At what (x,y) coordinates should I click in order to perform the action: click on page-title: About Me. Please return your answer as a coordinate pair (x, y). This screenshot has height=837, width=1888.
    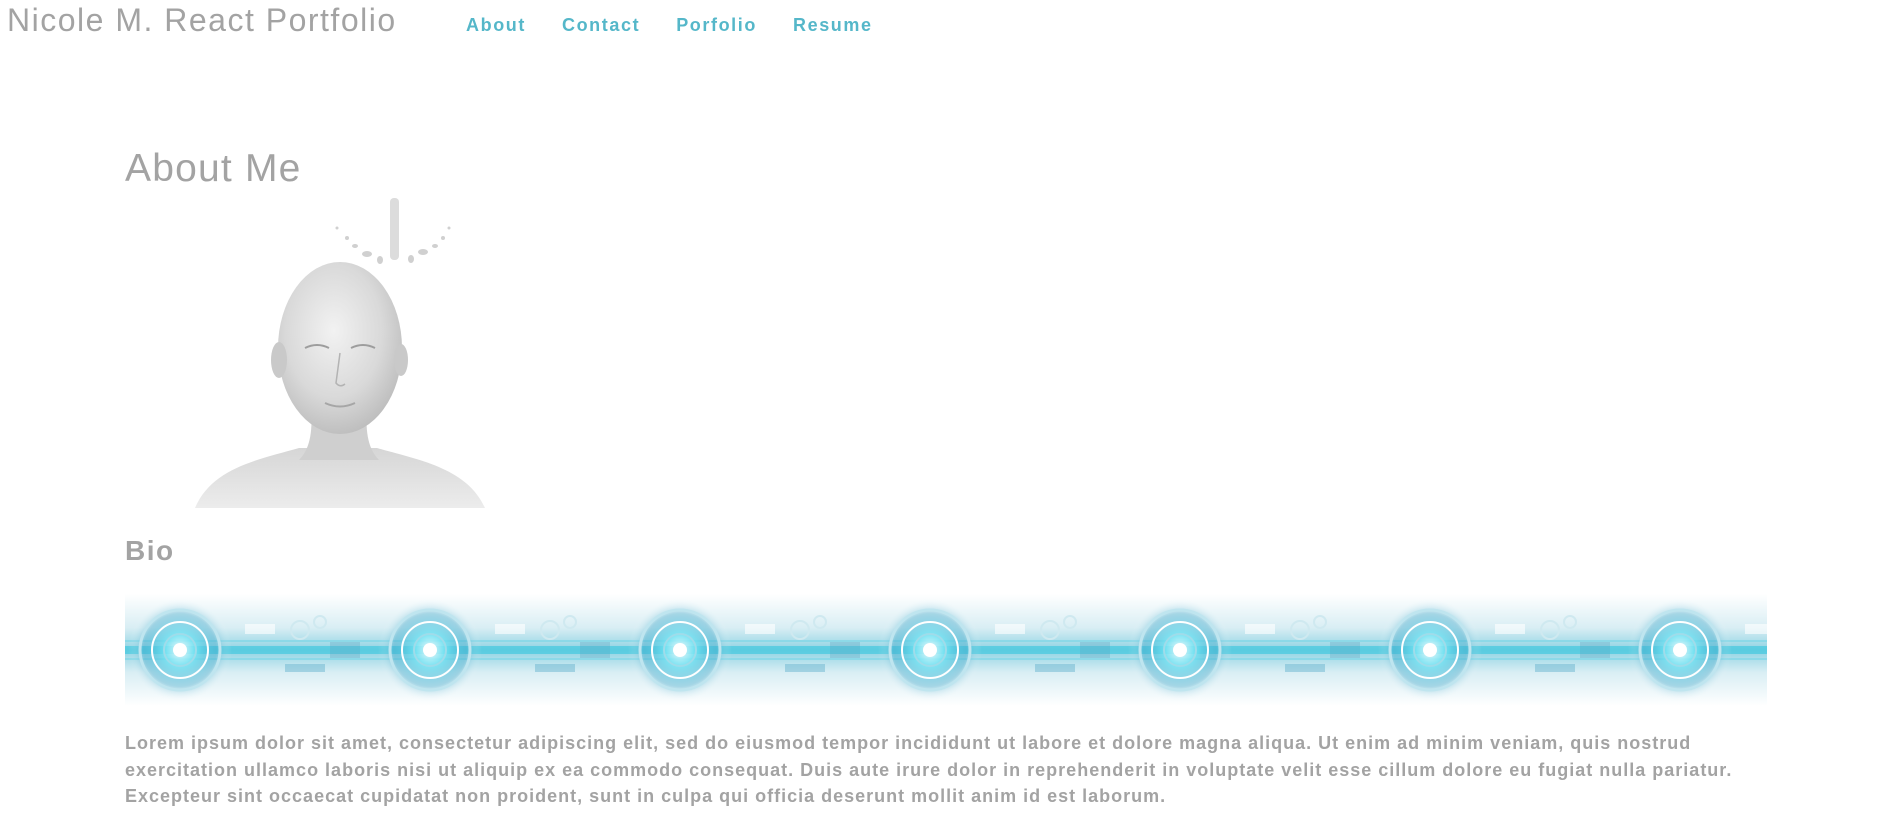
    Looking at the image, I should click on (213, 168).